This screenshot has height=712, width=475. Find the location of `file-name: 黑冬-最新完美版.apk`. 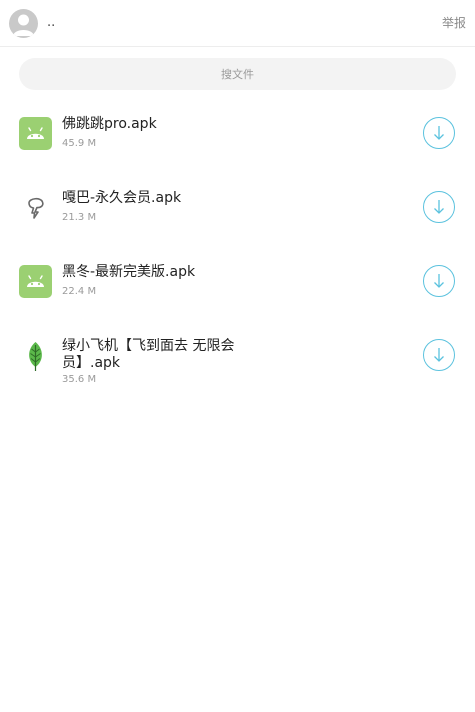

file-name: 黑冬-最新完美版.apk is located at coordinates (162, 272).